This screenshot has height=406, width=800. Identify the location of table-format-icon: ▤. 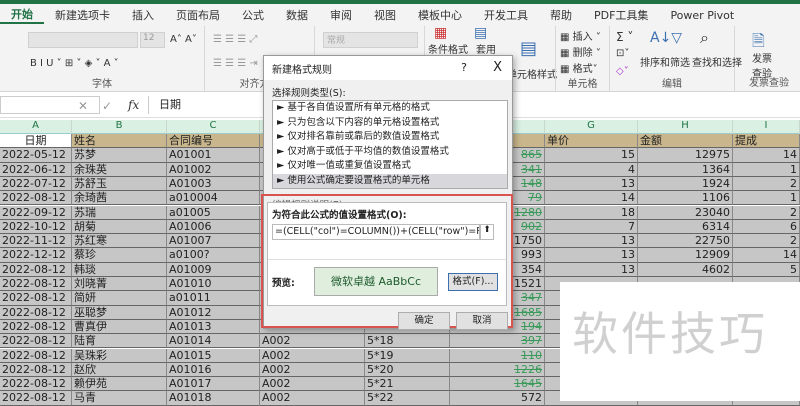
(480, 33).